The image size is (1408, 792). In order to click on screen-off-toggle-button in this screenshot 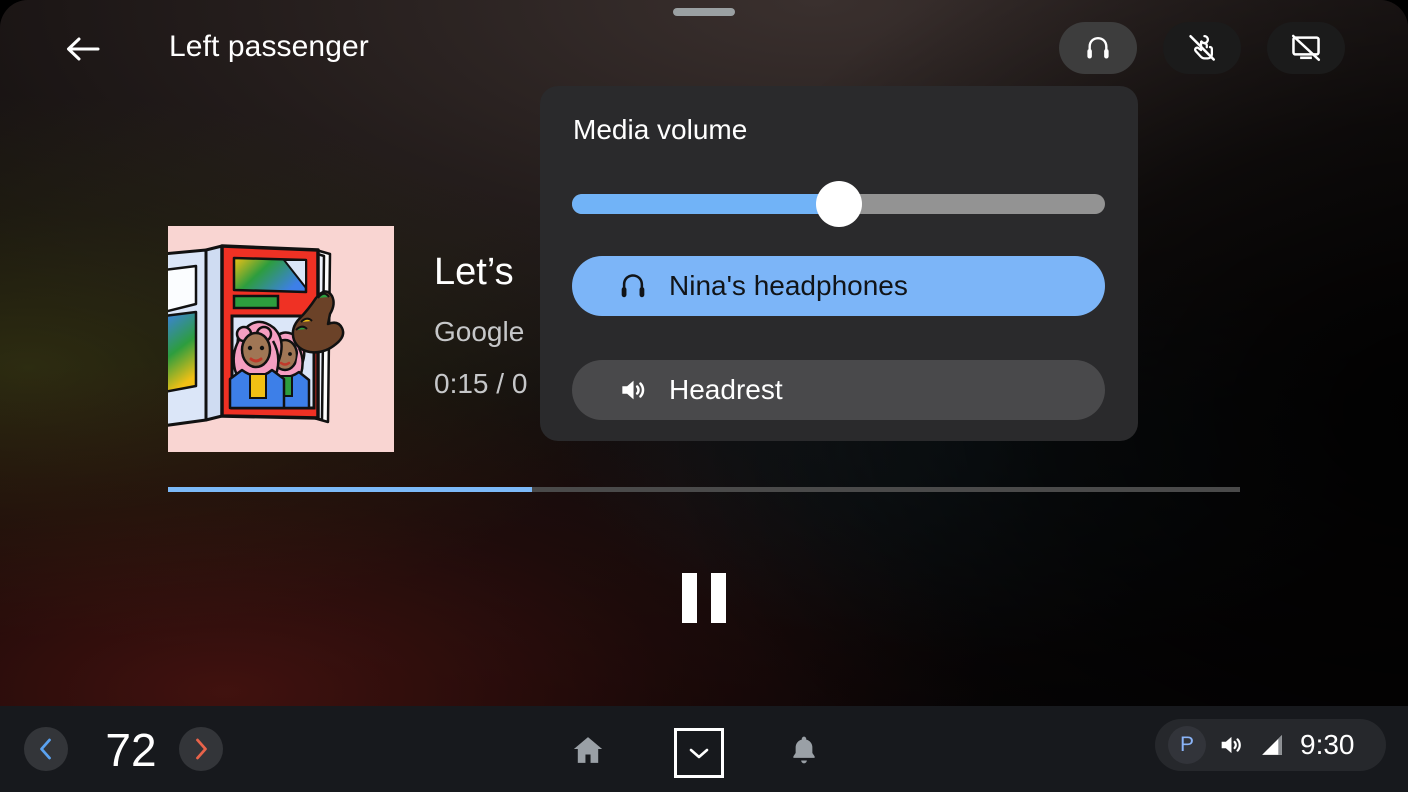, I will do `click(1306, 48)`.